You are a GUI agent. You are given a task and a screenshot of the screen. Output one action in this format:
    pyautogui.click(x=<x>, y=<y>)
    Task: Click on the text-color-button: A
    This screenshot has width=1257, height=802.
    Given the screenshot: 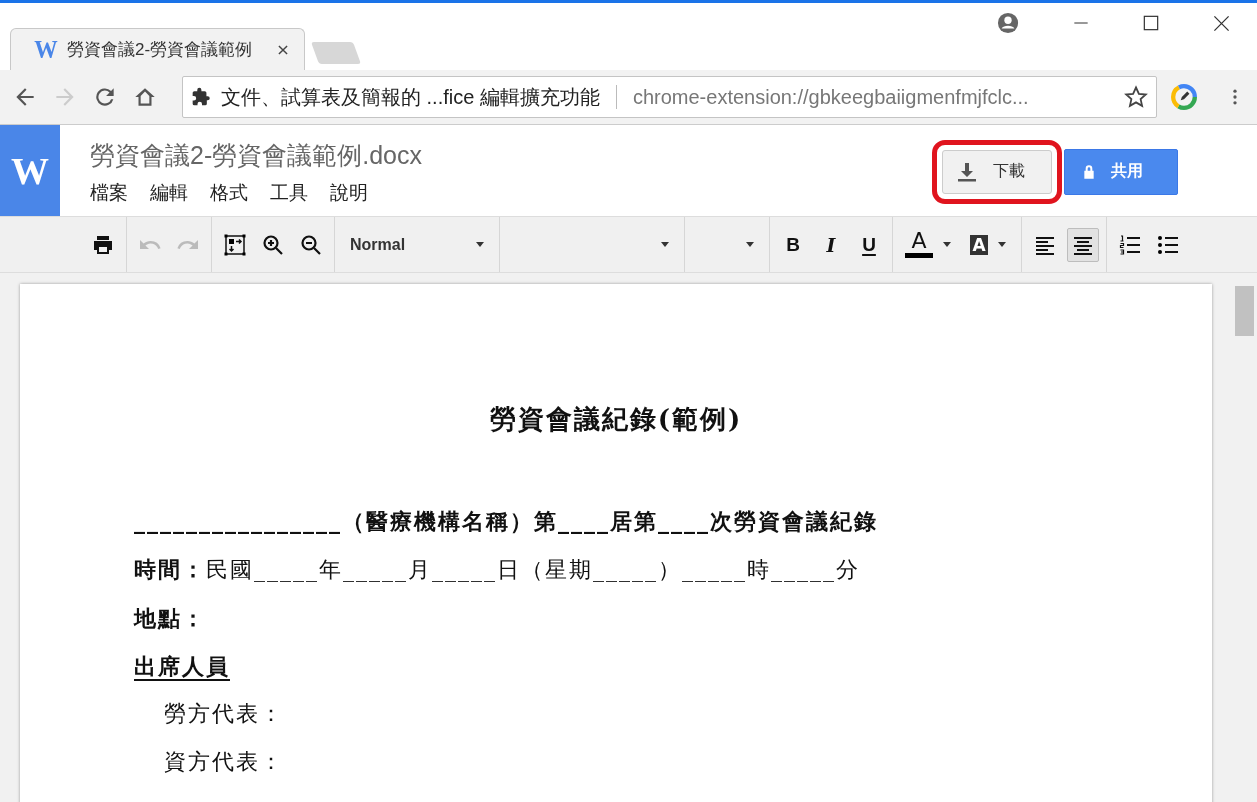 What is the action you would take?
    pyautogui.click(x=928, y=244)
    